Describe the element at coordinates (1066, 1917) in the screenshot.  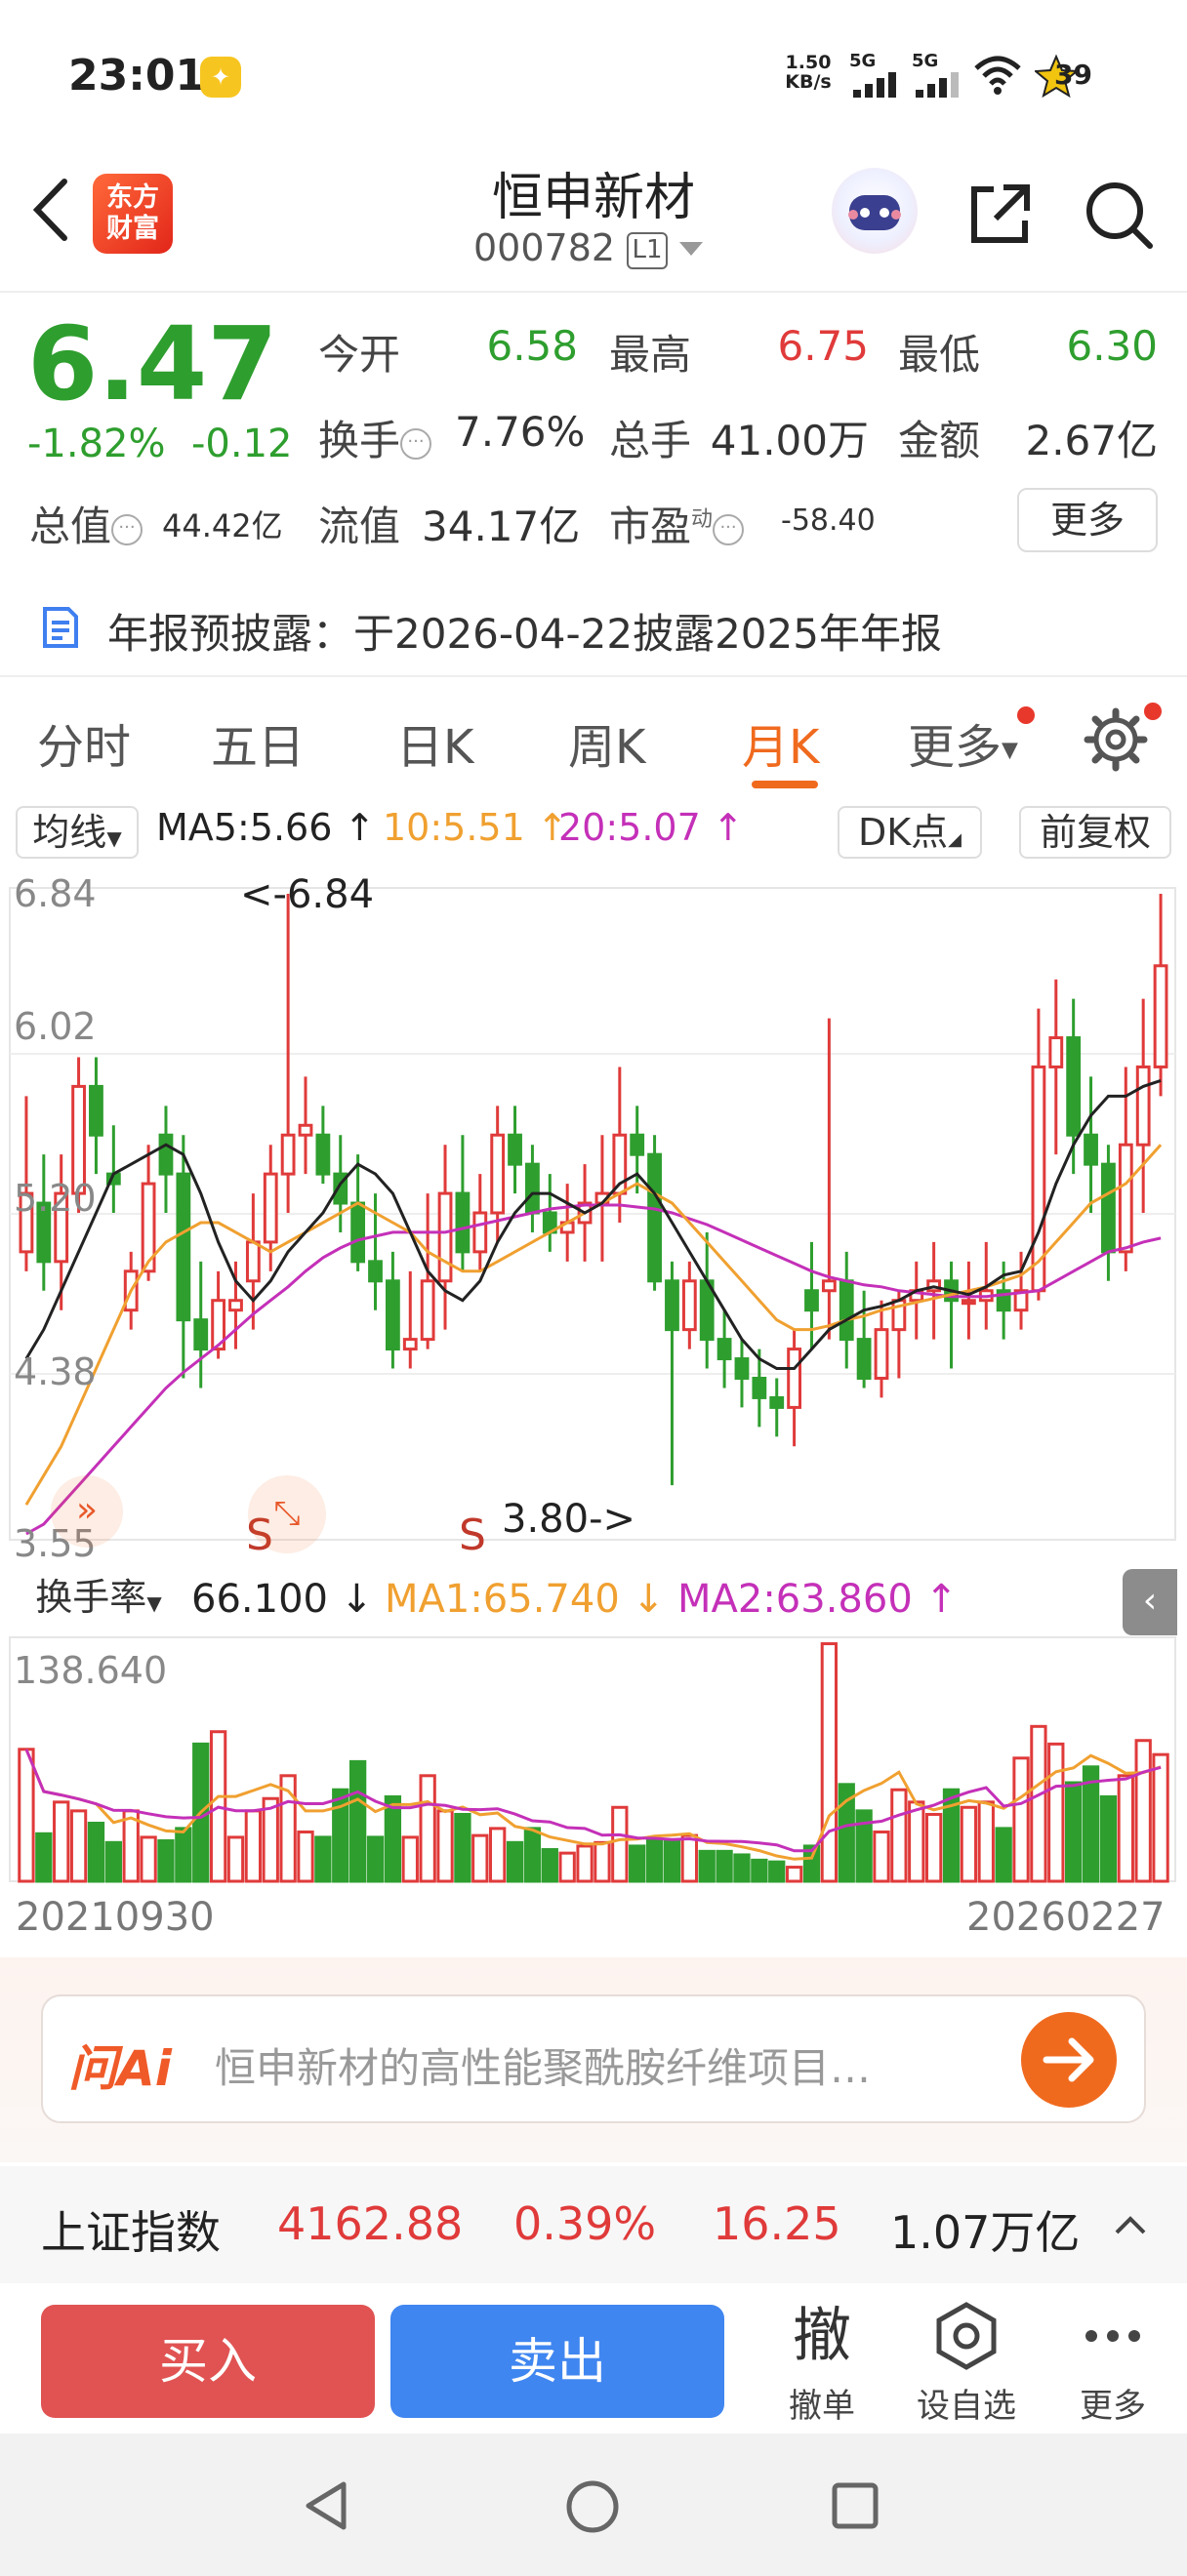
I see `end-date-label: 20260227` at that location.